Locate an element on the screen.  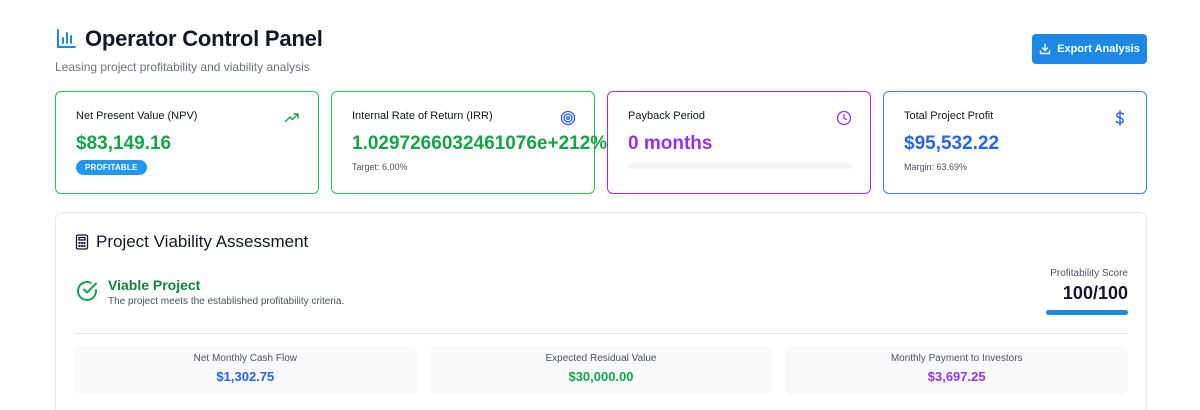
profit-label: Total Project Profit is located at coordinates (949, 116).